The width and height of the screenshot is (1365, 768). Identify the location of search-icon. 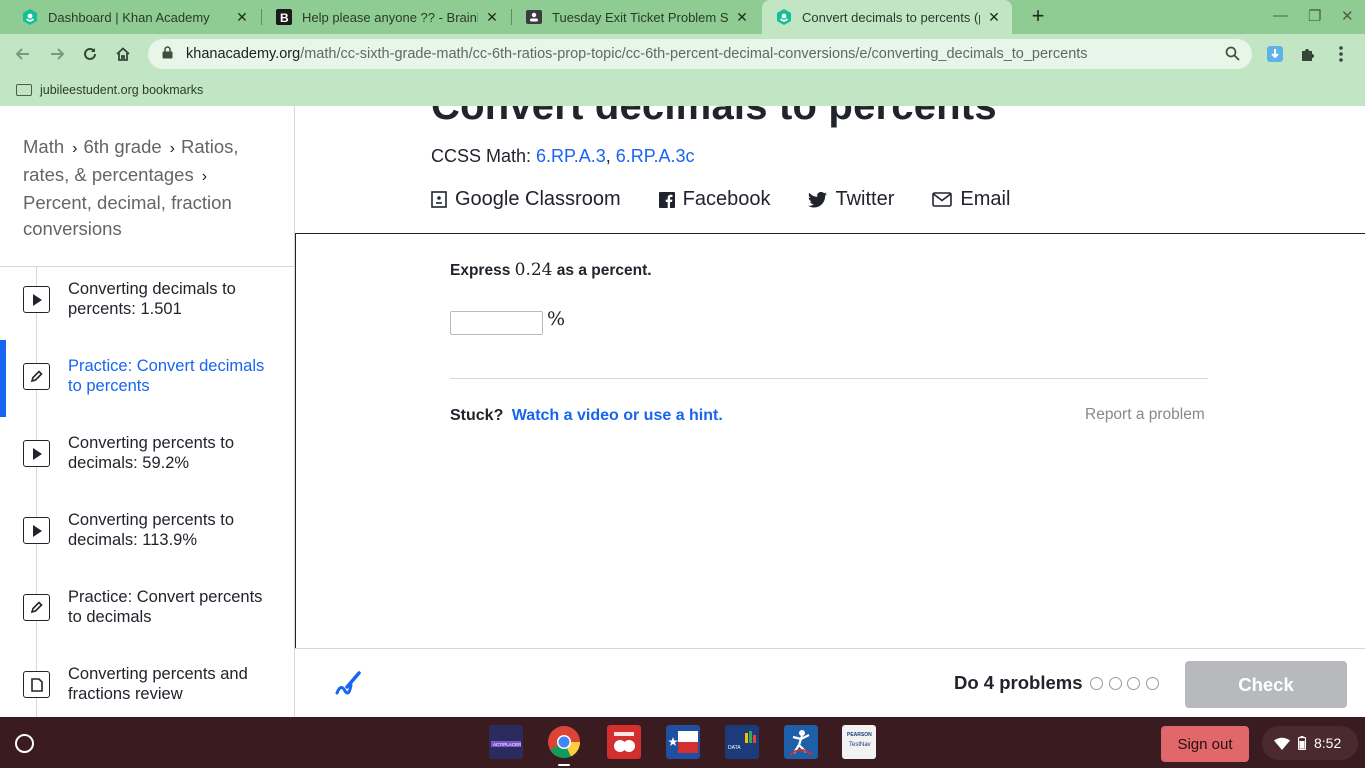
(1232, 55).